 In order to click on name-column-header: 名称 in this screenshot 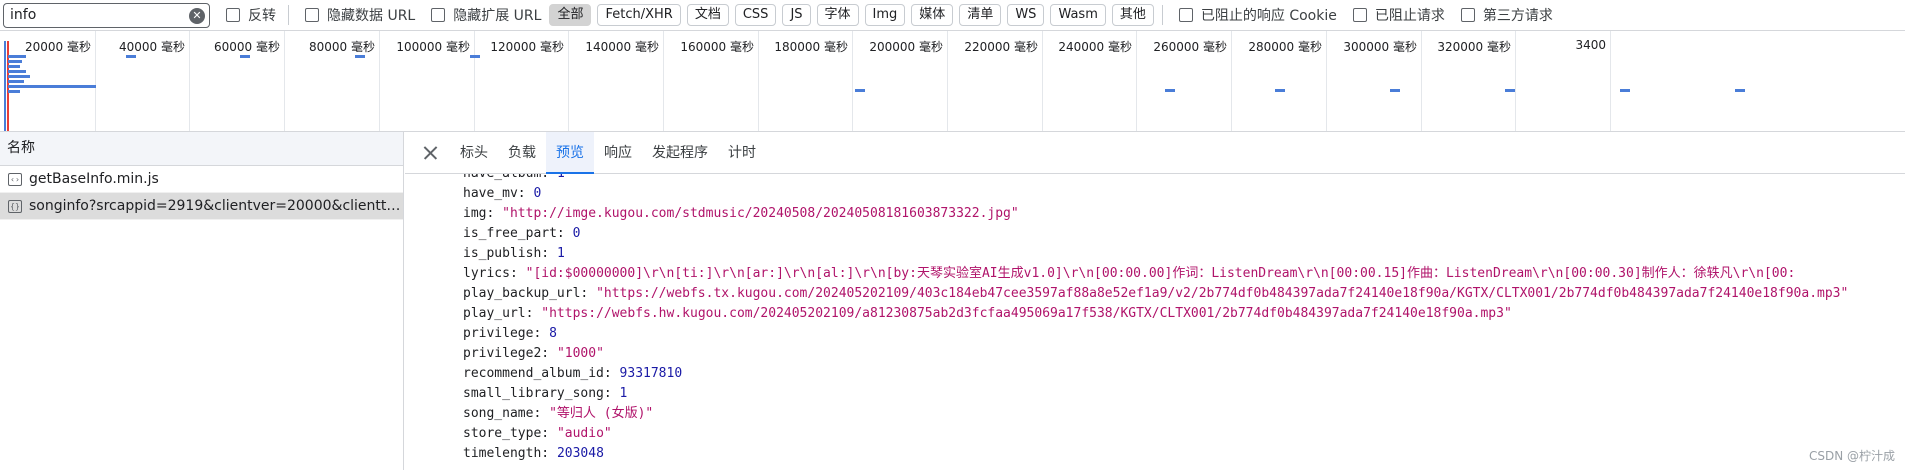, I will do `click(201, 149)`.